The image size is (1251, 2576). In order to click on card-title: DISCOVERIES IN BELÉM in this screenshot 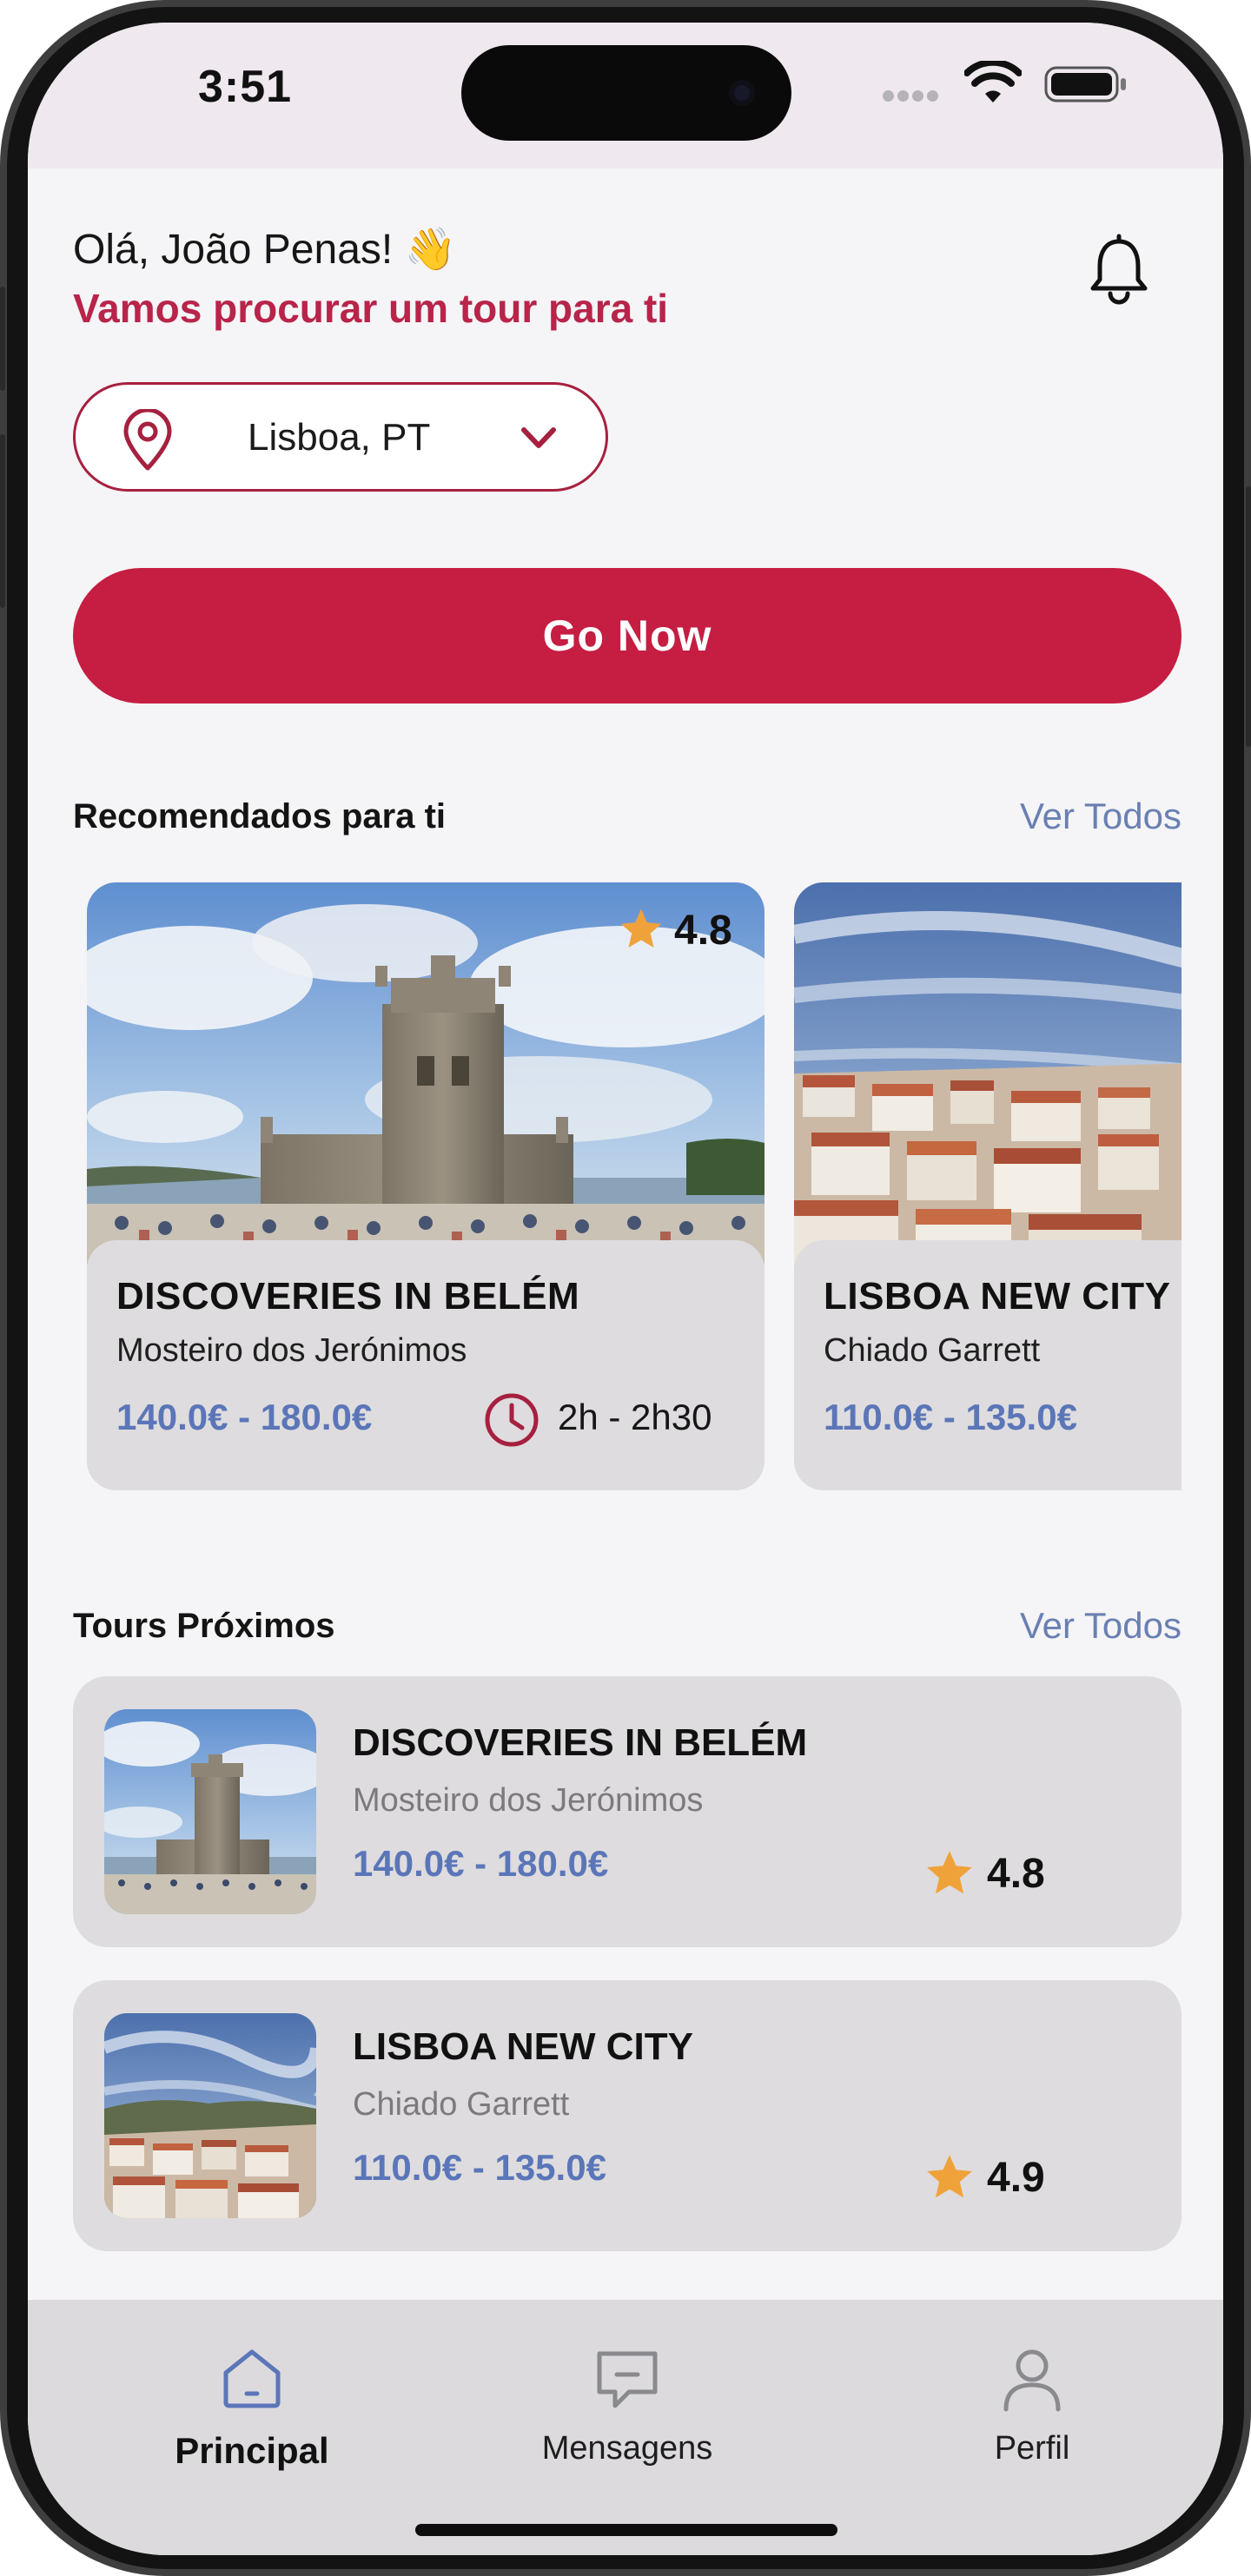, I will do `click(348, 1296)`.